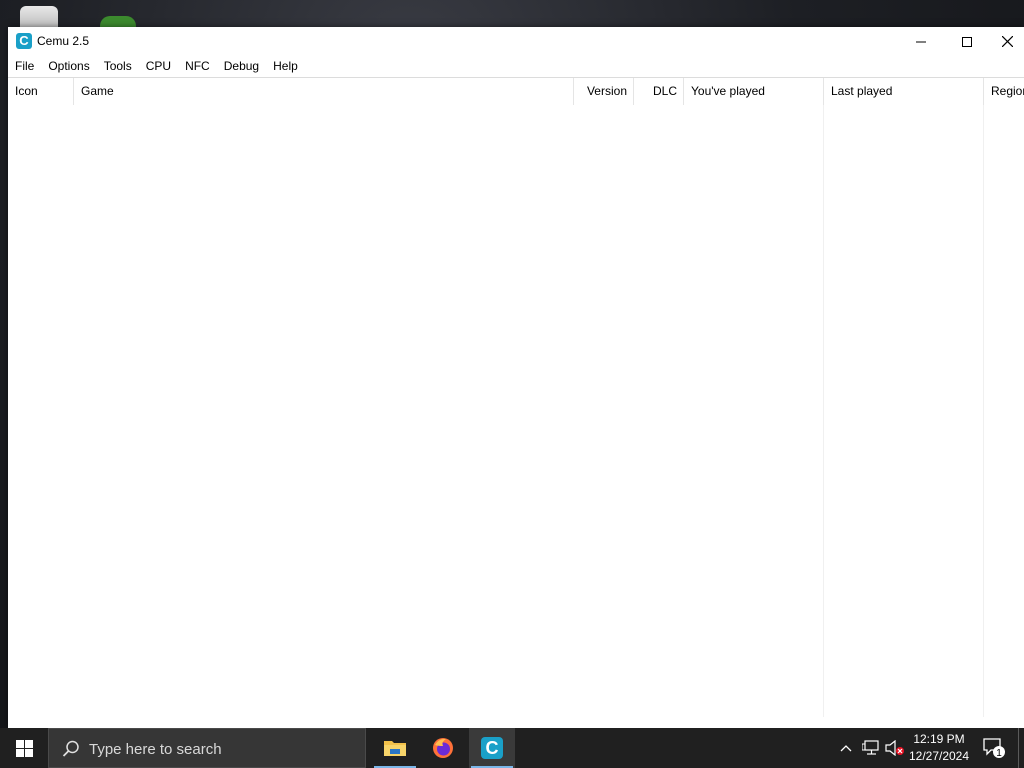  I want to click on firefox-icon, so click(443, 748).